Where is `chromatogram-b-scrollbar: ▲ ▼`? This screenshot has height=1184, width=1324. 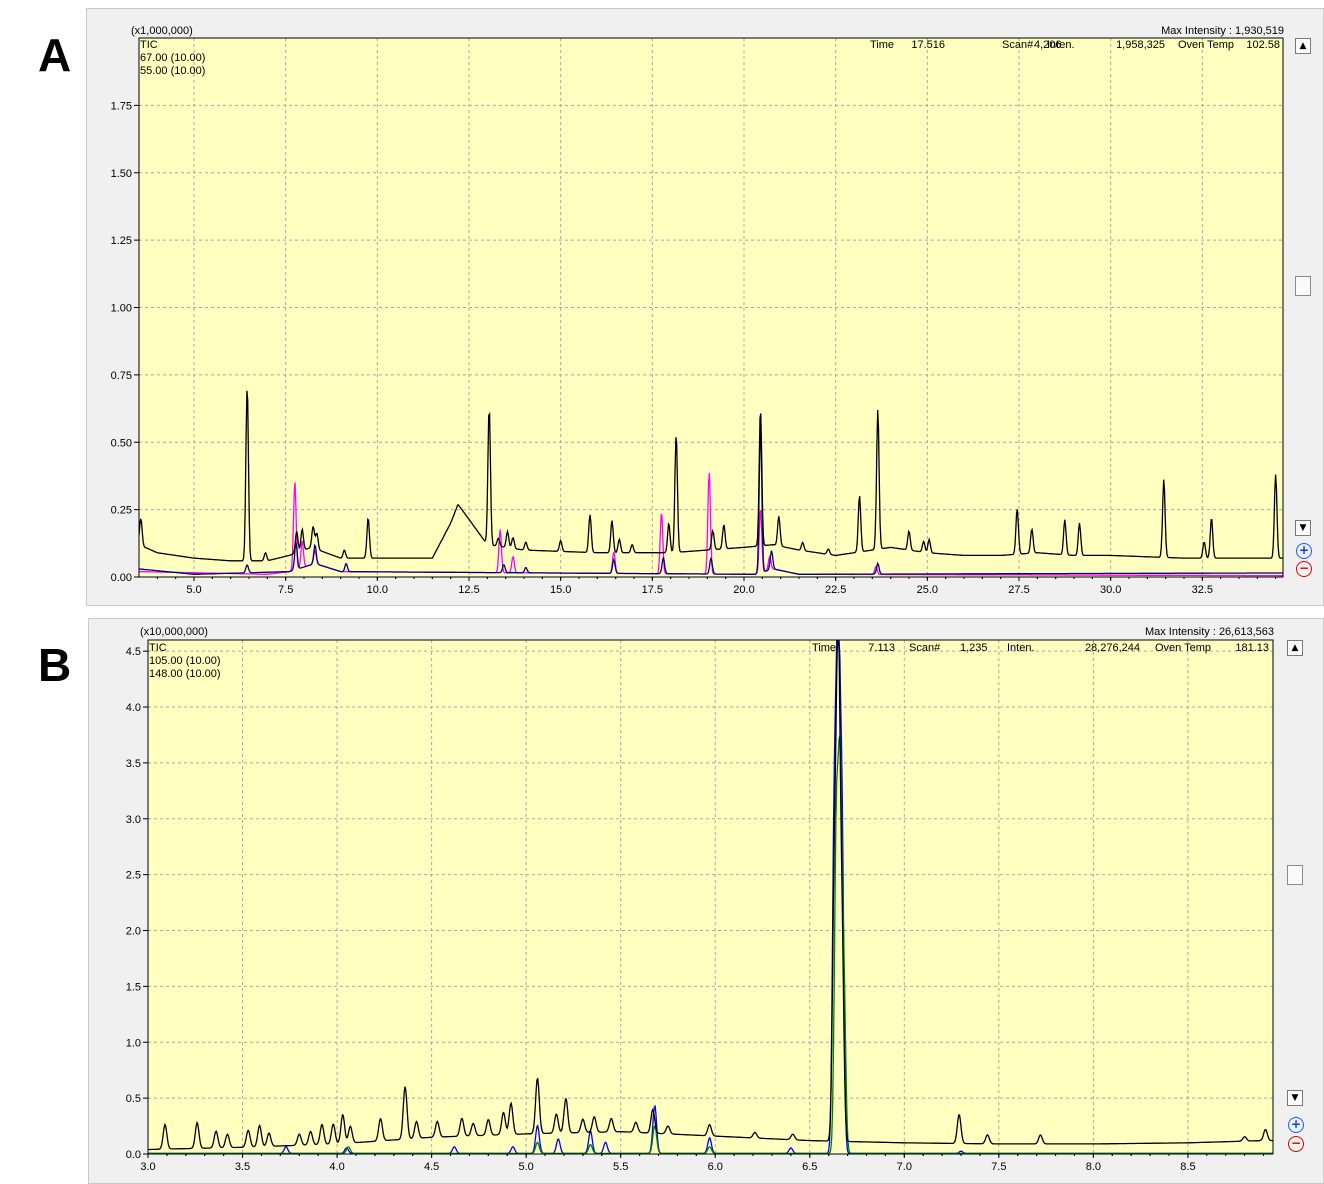 chromatogram-b-scrollbar: ▲ ▼ is located at coordinates (1295, 875).